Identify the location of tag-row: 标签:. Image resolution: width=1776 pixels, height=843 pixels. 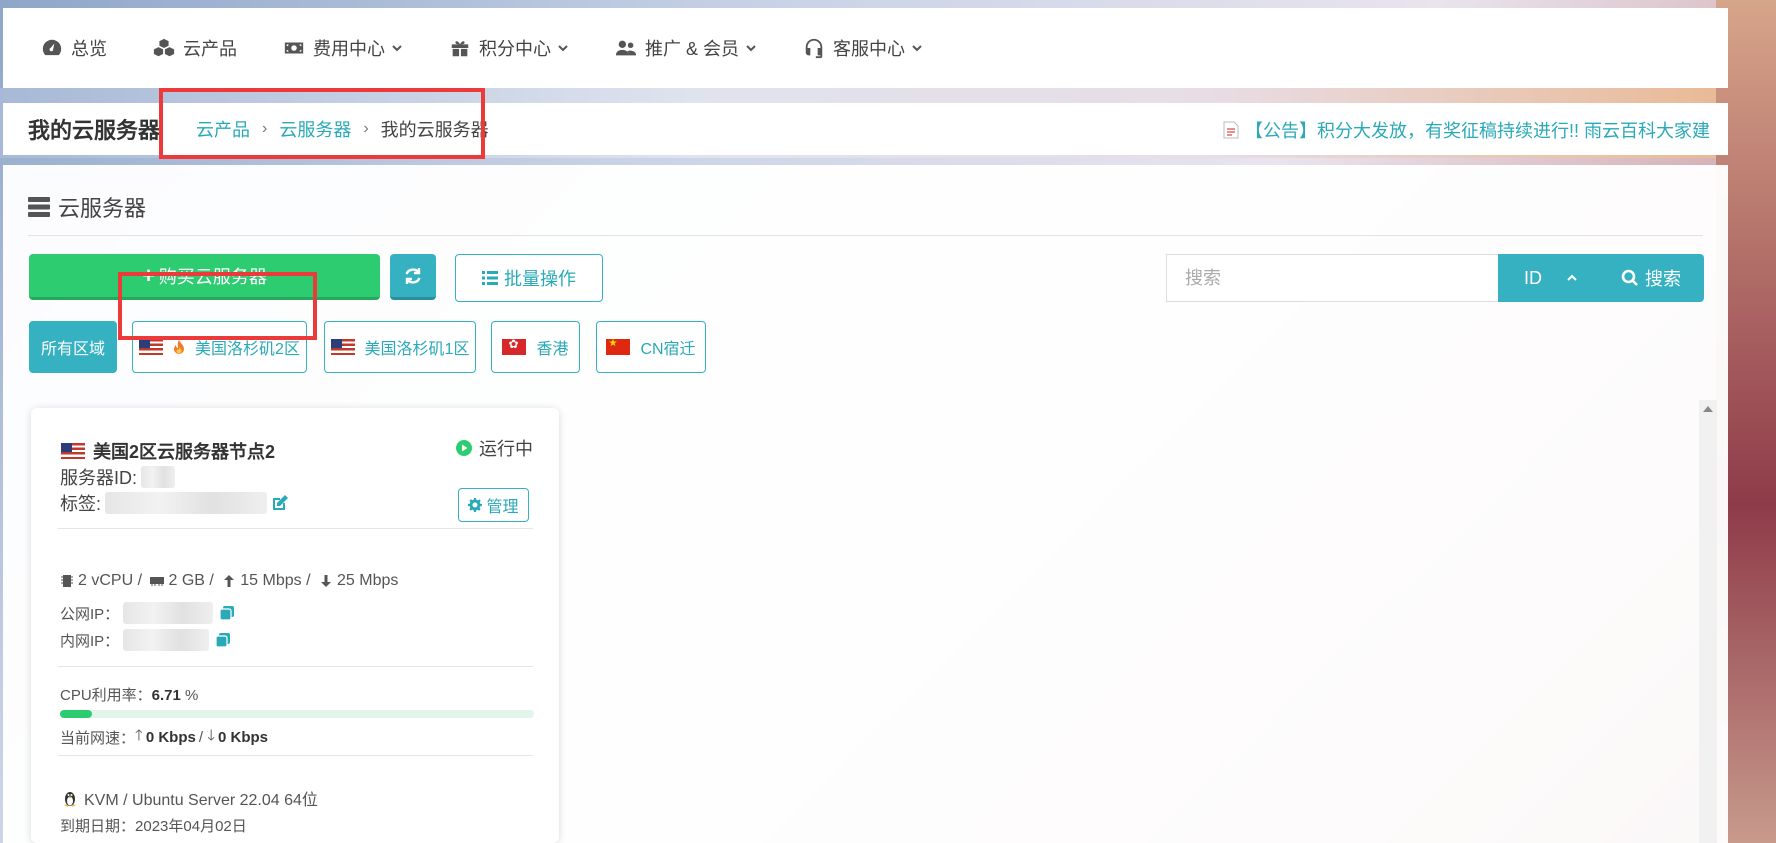
(174, 503).